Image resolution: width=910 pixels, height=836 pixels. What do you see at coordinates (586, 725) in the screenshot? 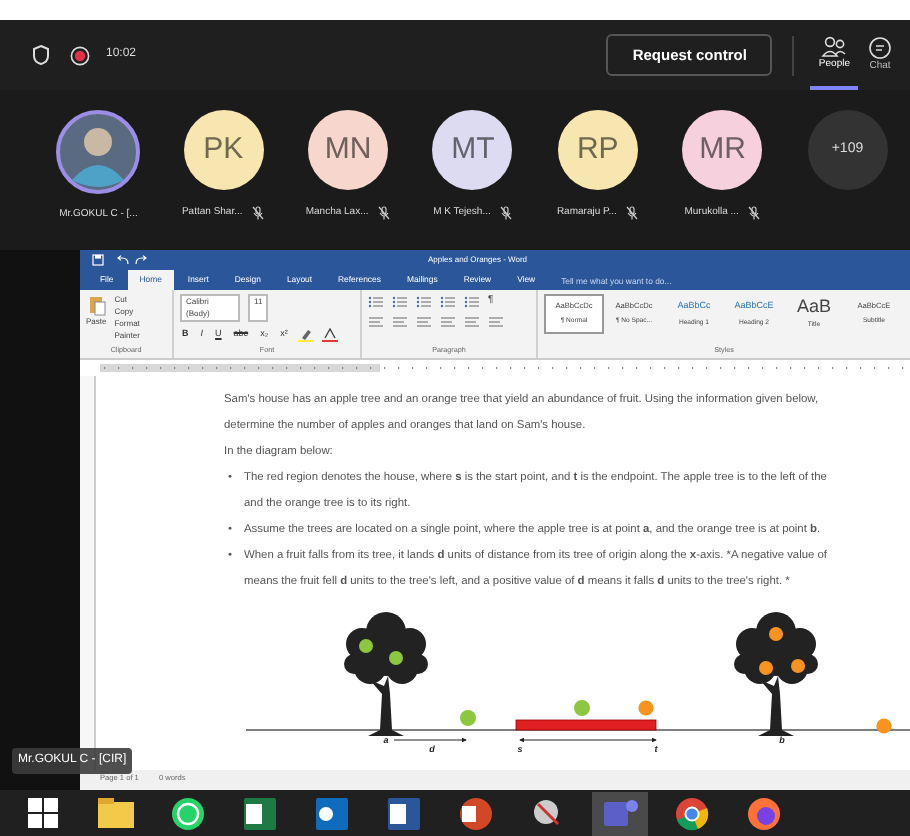
I see `house-region` at bounding box center [586, 725].